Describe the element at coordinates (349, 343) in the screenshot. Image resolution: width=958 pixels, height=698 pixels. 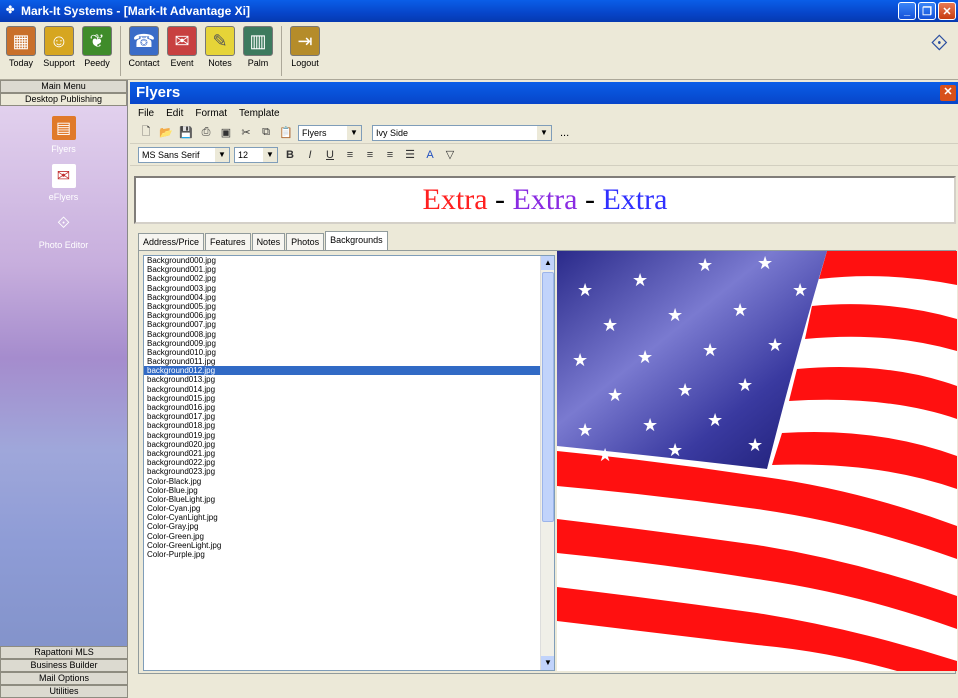
I see `list-item: Background009.jpg` at that location.